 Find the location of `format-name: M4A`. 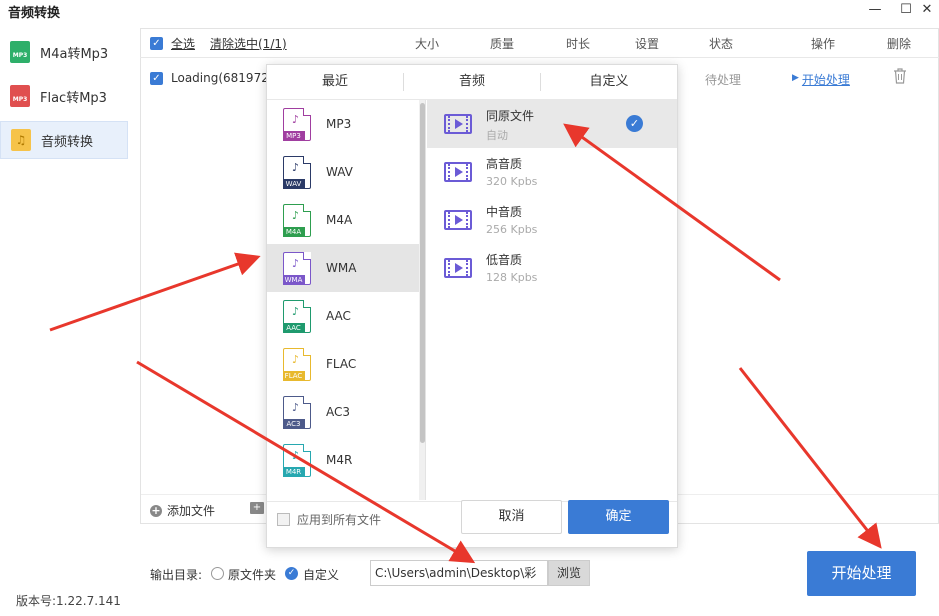

format-name: M4A is located at coordinates (339, 220).